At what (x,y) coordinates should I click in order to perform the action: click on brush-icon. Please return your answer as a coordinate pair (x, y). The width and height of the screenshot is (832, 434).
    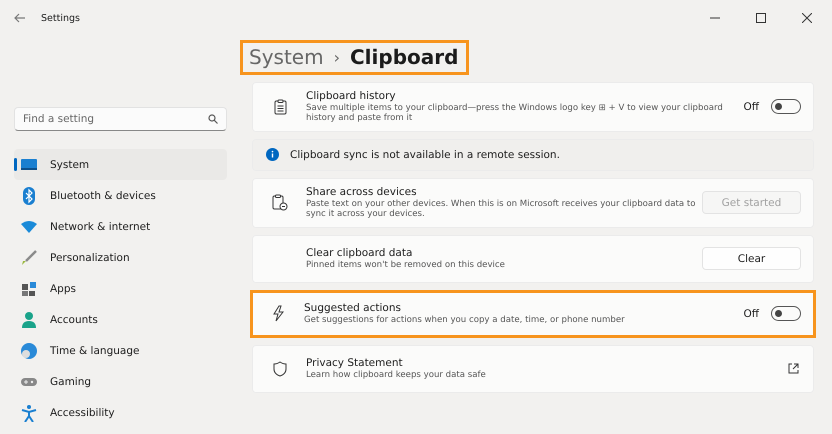
    Looking at the image, I should click on (29, 258).